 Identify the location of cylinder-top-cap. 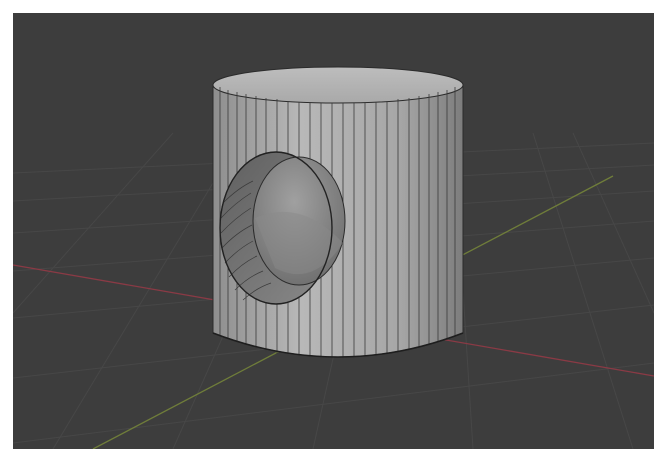
(338, 85).